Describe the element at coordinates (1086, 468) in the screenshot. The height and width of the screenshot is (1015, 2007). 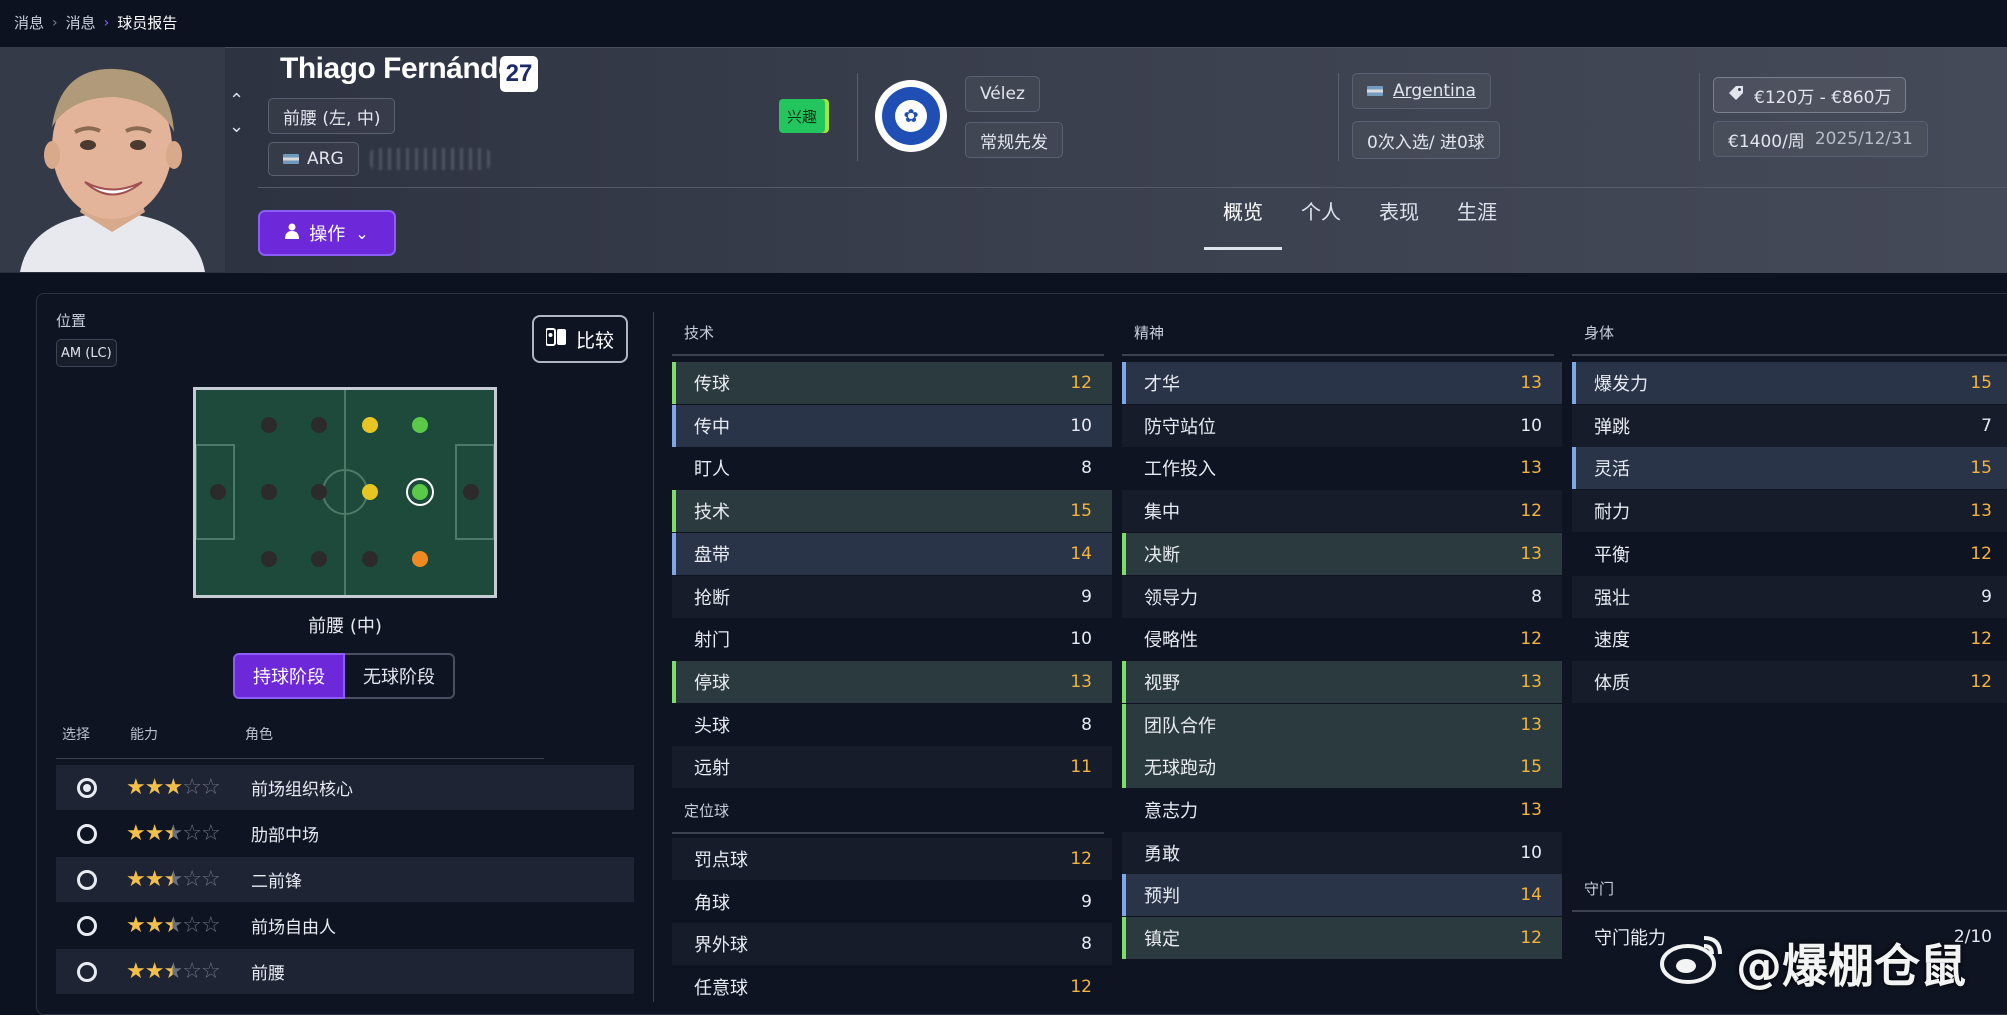
I see `attribute-value: 8` at that location.